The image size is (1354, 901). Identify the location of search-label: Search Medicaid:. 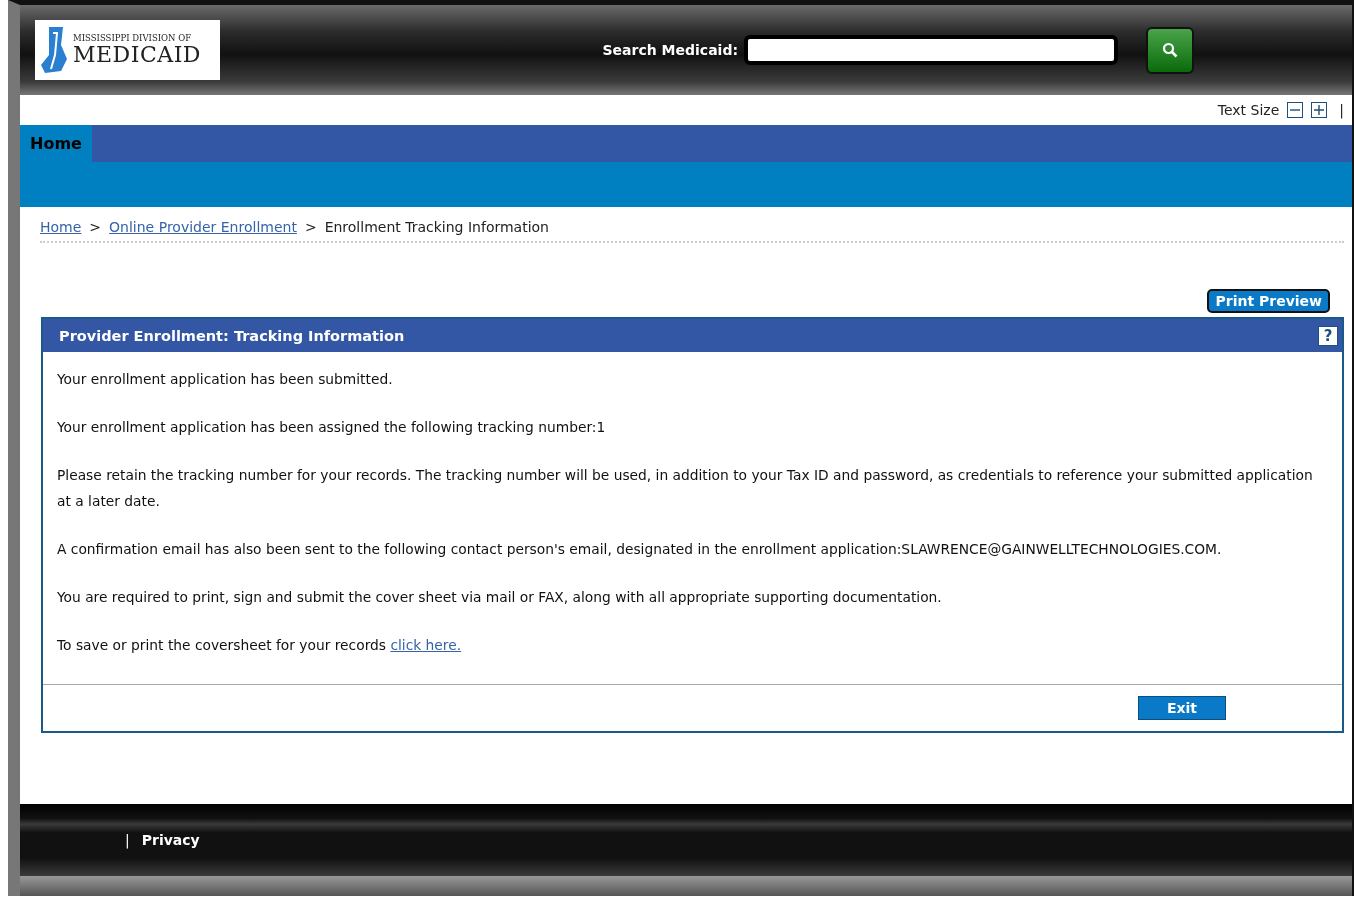
(670, 50).